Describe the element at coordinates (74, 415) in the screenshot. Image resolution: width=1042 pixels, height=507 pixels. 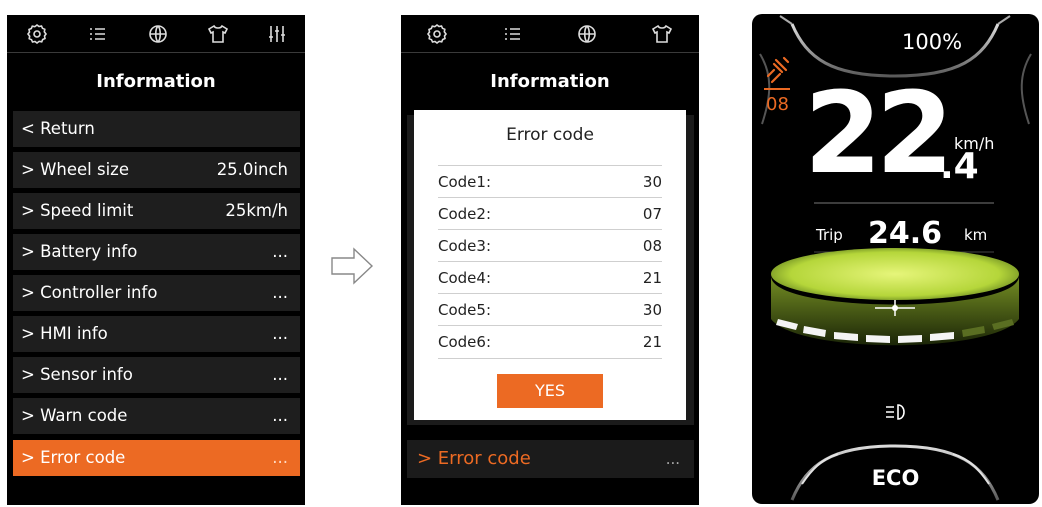
I see `menu-item-label: > Warn code` at that location.